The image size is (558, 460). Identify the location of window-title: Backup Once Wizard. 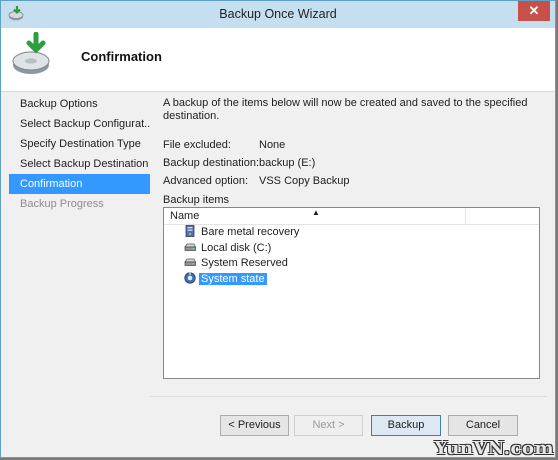
(278, 14).